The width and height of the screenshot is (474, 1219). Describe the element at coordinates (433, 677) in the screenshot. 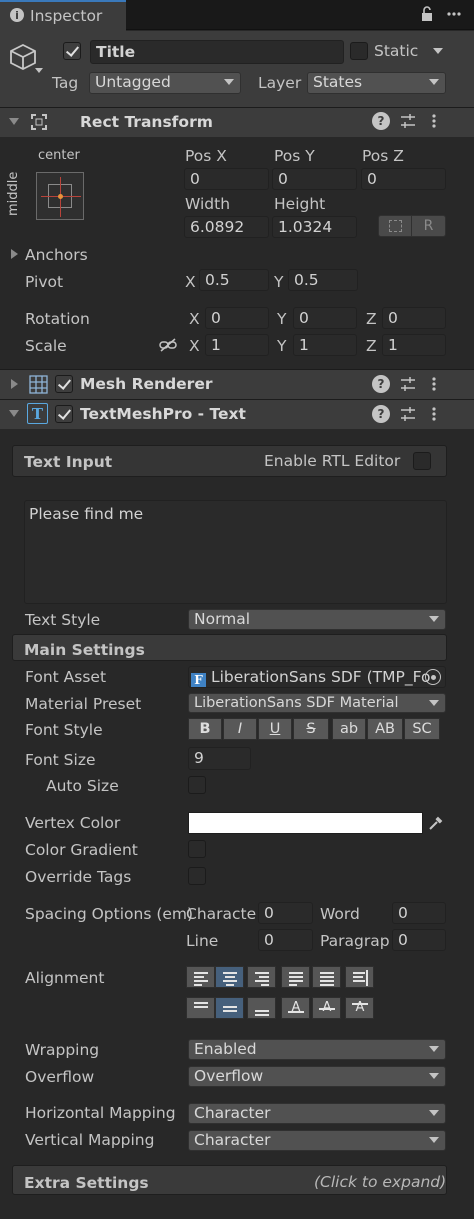

I see `object-picker-icon` at that location.